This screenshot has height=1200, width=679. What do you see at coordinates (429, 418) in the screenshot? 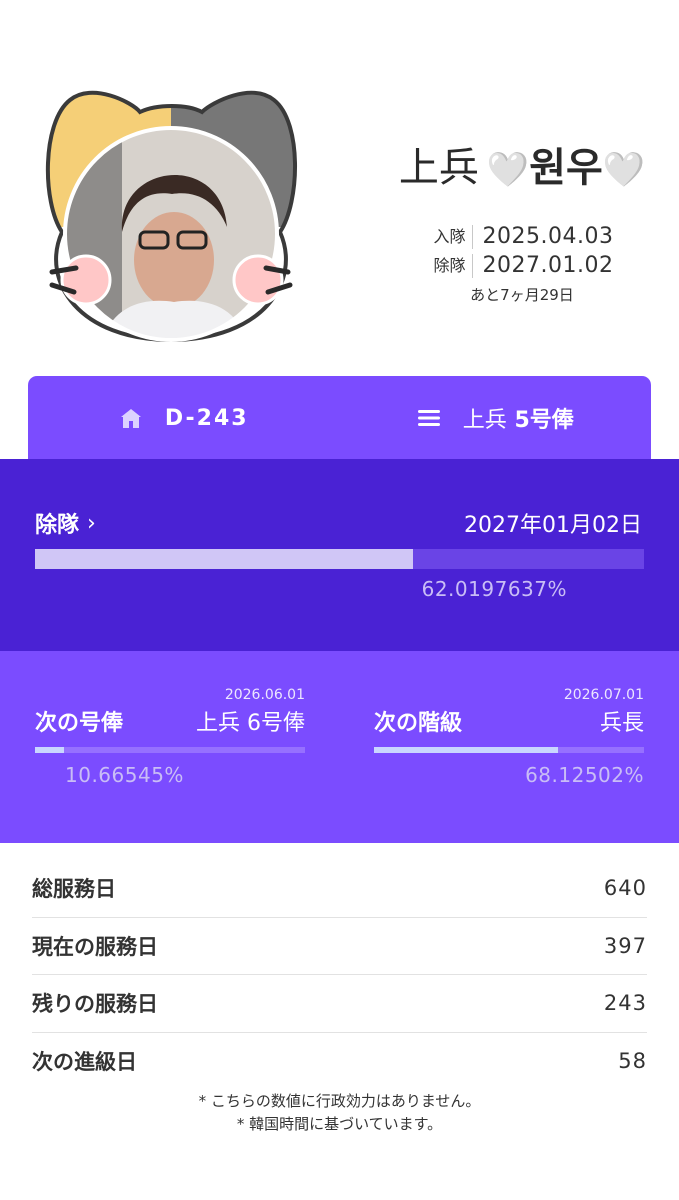
I see `menu-icon` at bounding box center [429, 418].